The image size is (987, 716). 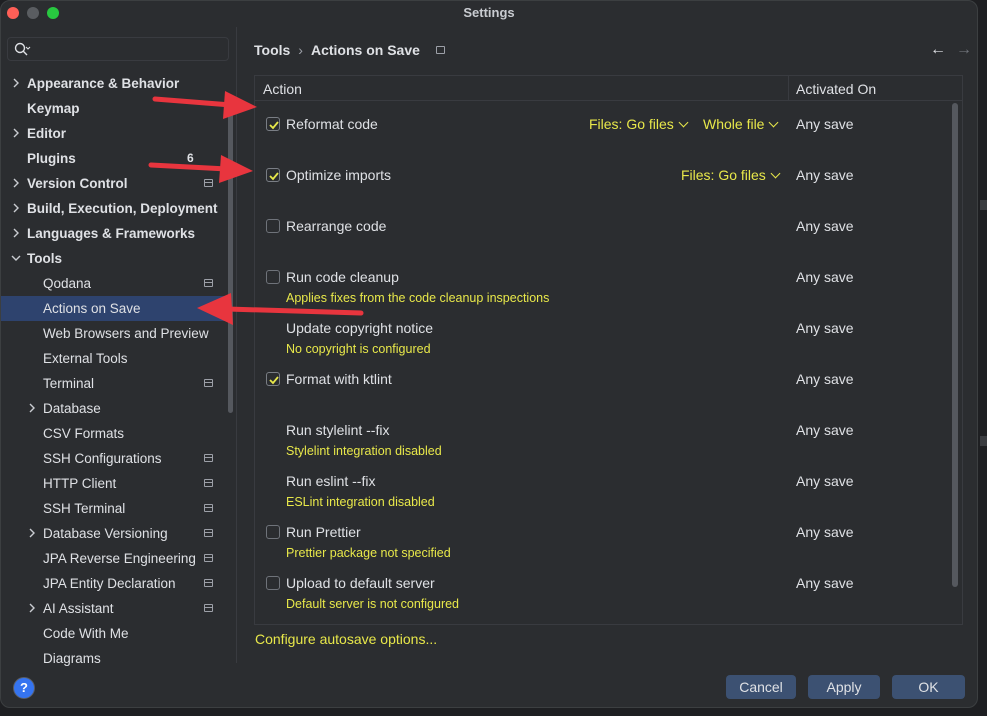 I want to click on action-status-note: No copyright is configured, so click(x=358, y=349).